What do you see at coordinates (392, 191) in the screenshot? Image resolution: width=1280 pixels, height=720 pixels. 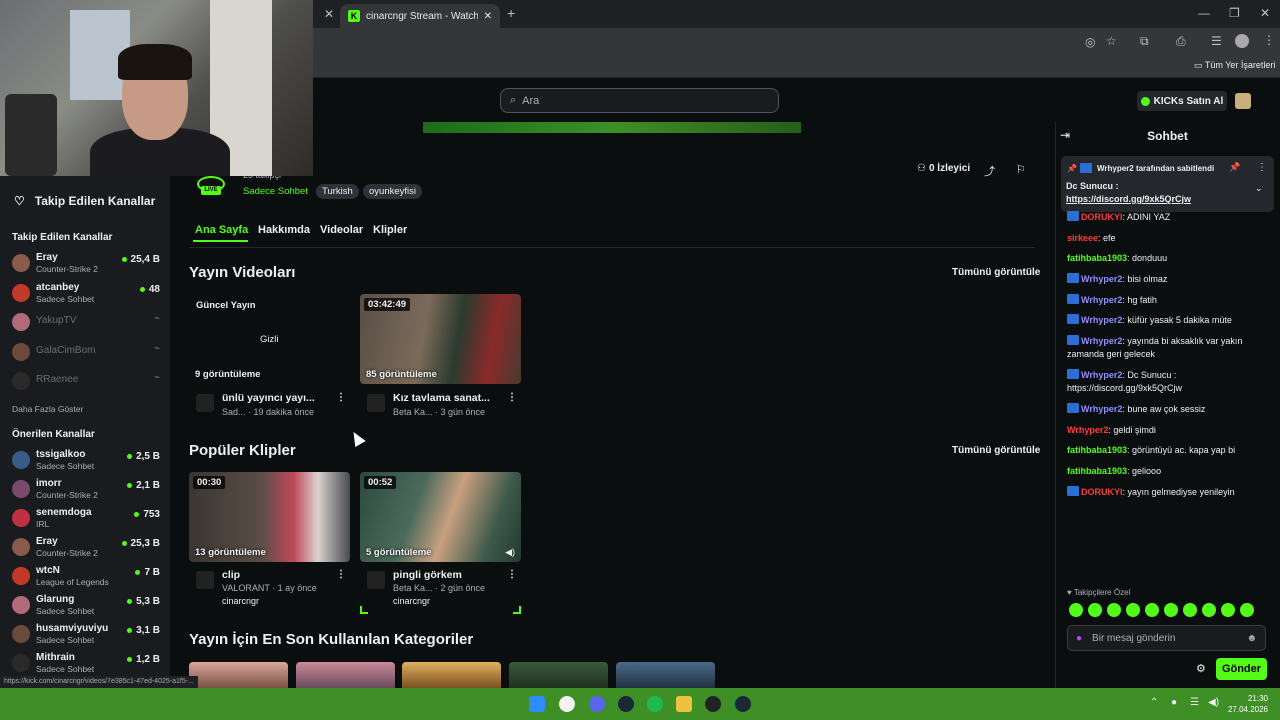 I see `tag-pill: oyunkeyfisi` at bounding box center [392, 191].